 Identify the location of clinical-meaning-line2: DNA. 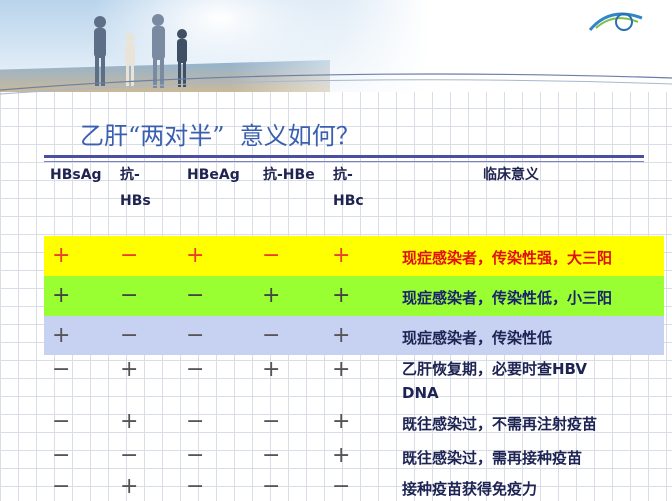
(420, 393).